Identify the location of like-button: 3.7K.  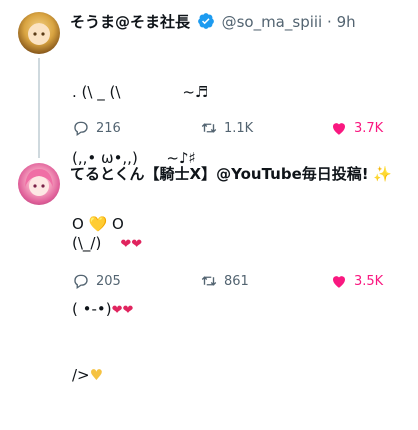
(356, 128).